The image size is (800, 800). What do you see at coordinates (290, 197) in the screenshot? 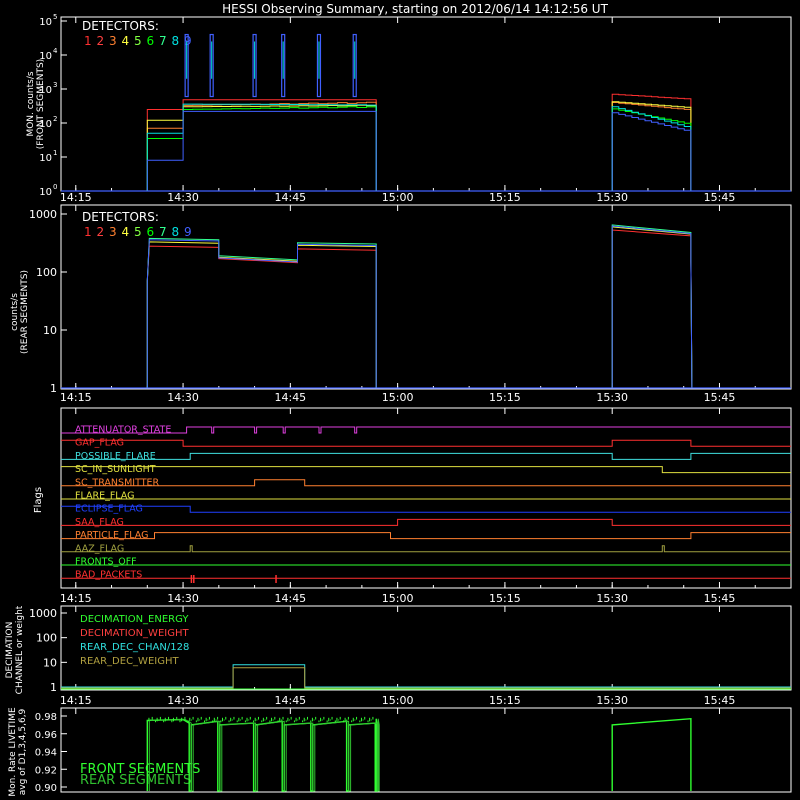
I see `front-xtick-label: 14:45` at bounding box center [290, 197].